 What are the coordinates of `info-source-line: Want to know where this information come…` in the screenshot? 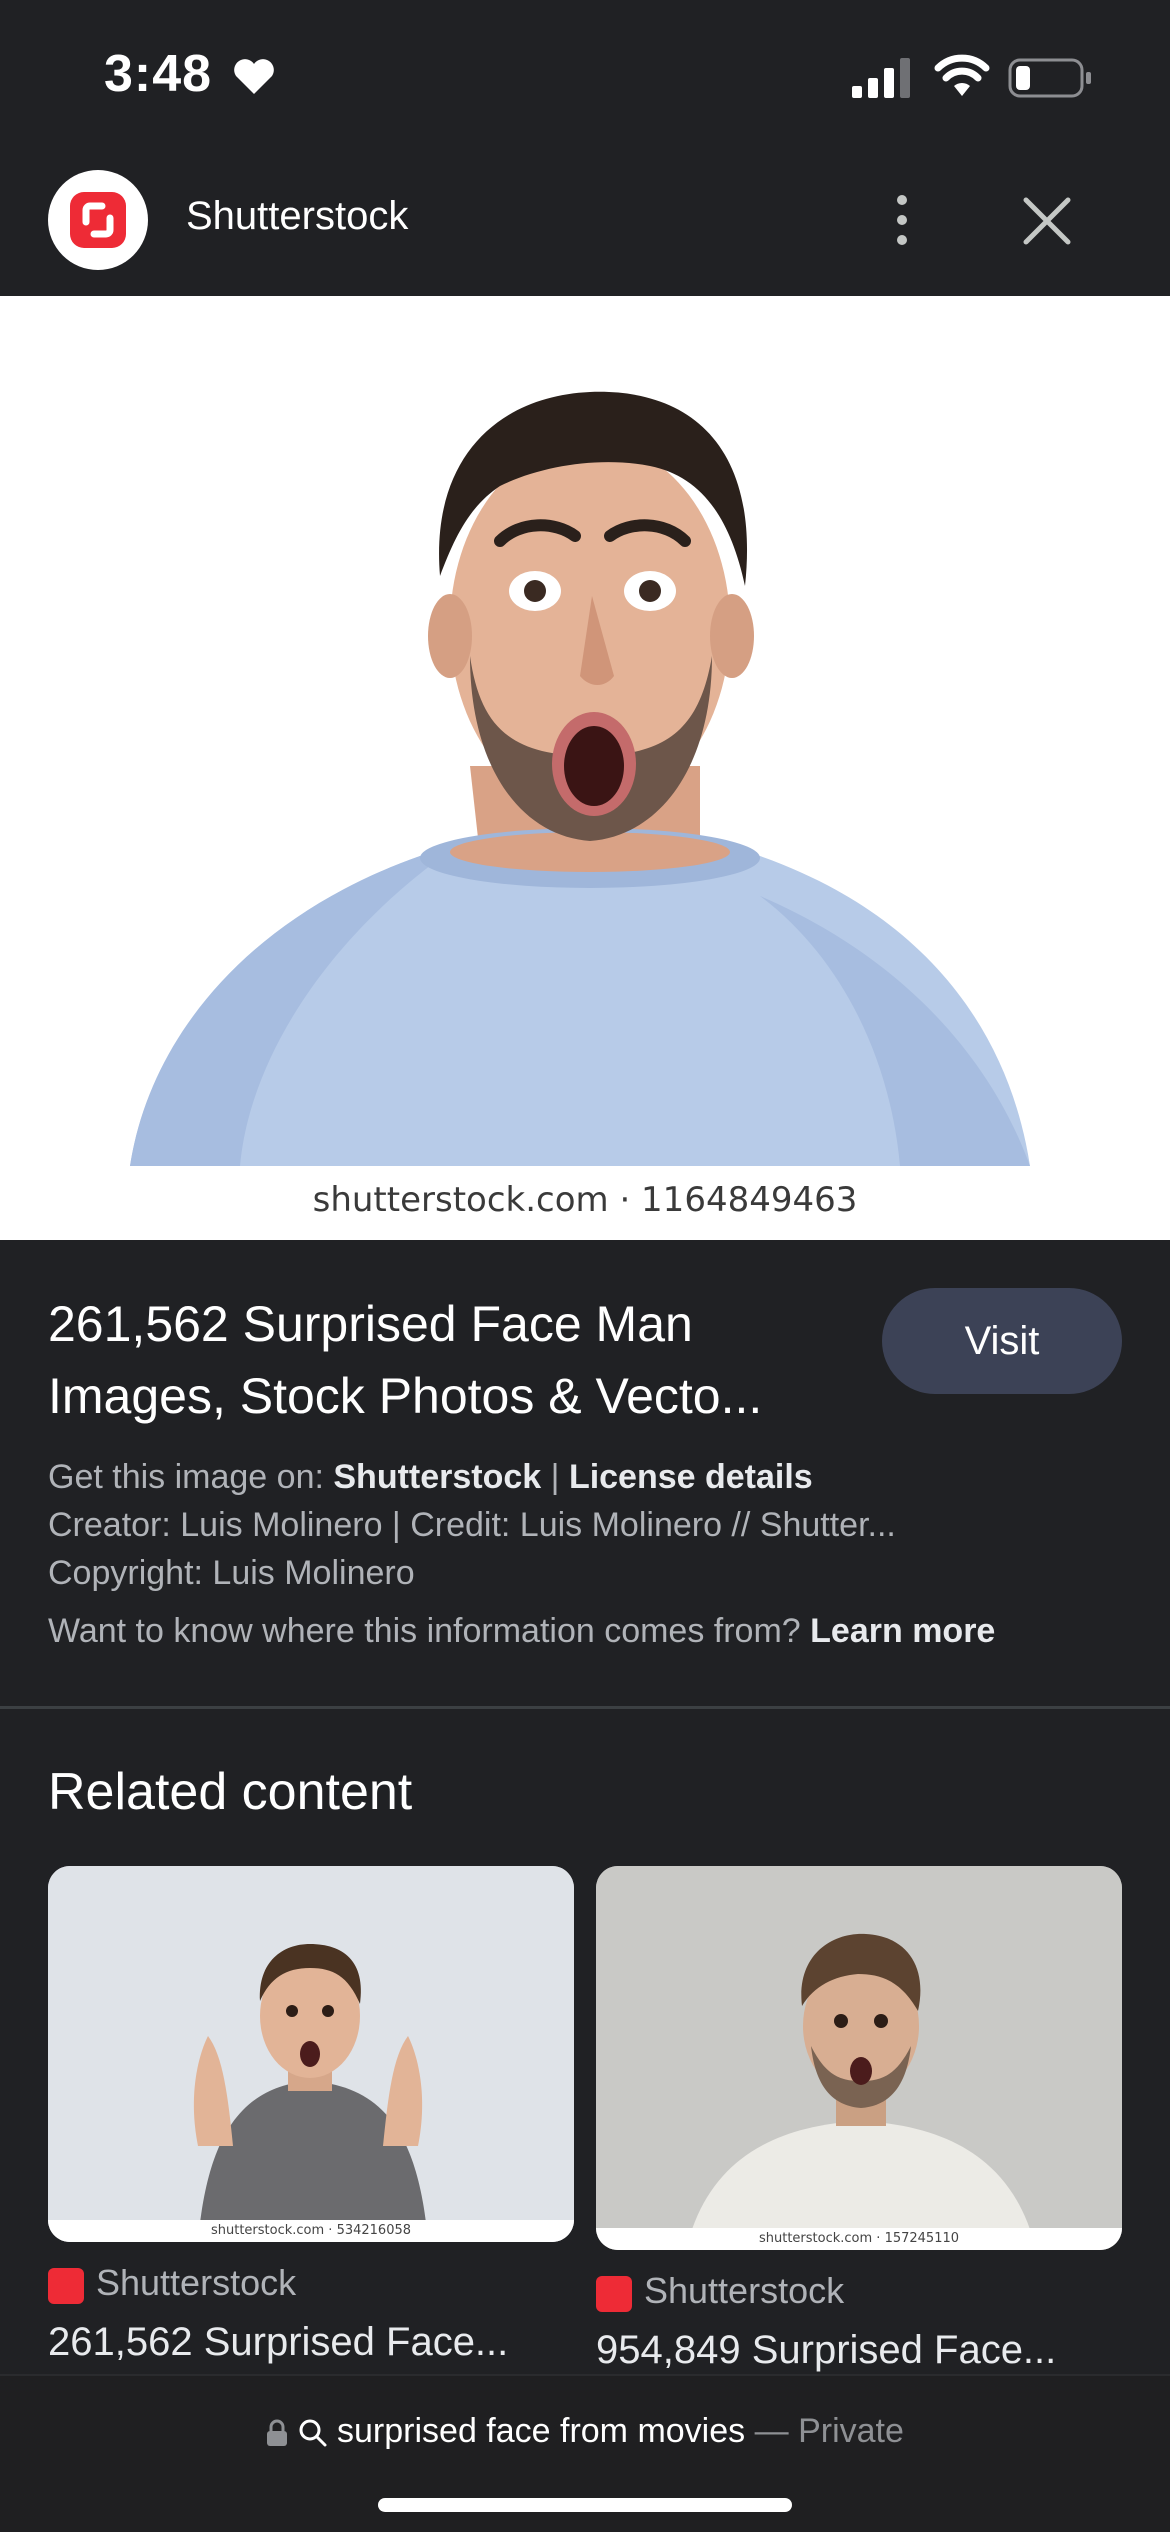 It's located at (521, 1631).